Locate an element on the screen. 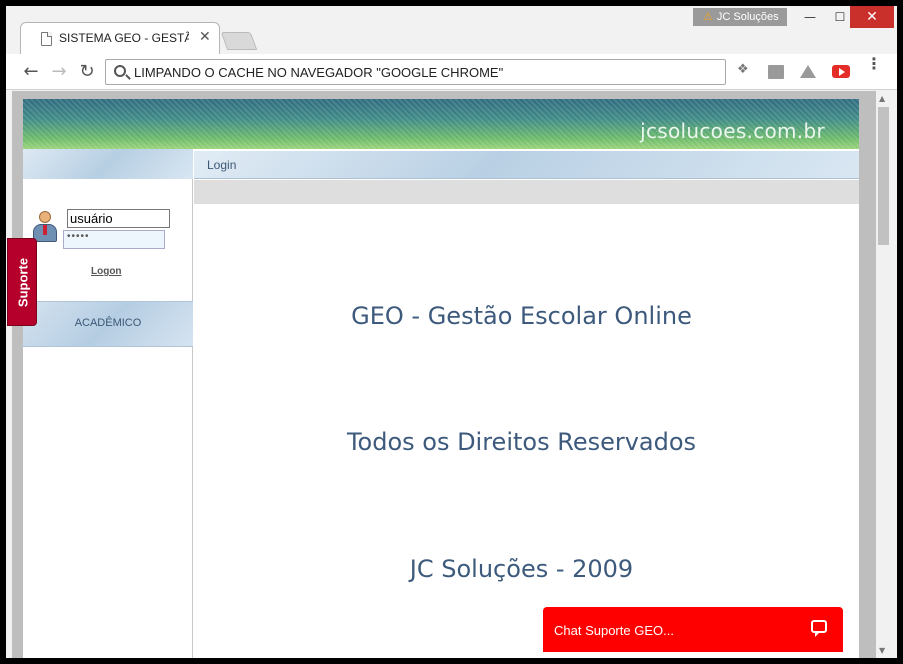 Image resolution: width=903 pixels, height=664 pixels. support-tab-label: Suporte is located at coordinates (23, 282).